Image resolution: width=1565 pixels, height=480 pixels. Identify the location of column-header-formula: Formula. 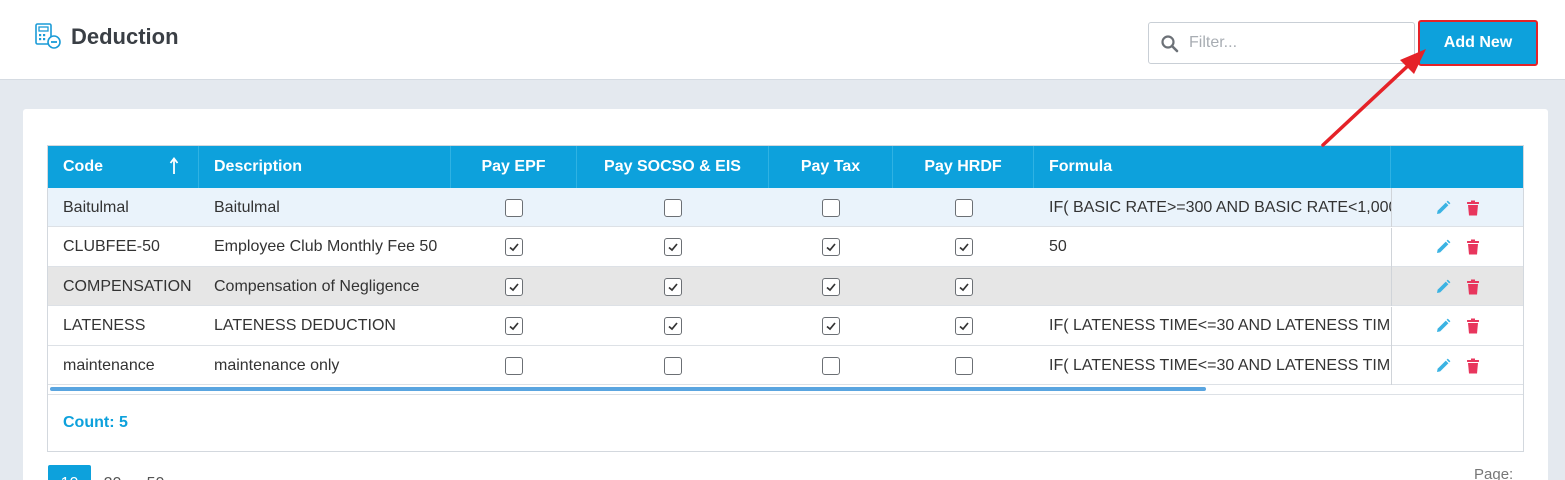
(1212, 167).